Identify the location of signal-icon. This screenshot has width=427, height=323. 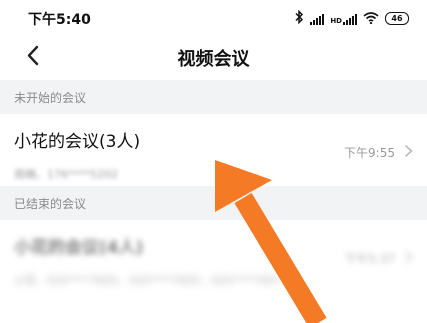
(317, 19).